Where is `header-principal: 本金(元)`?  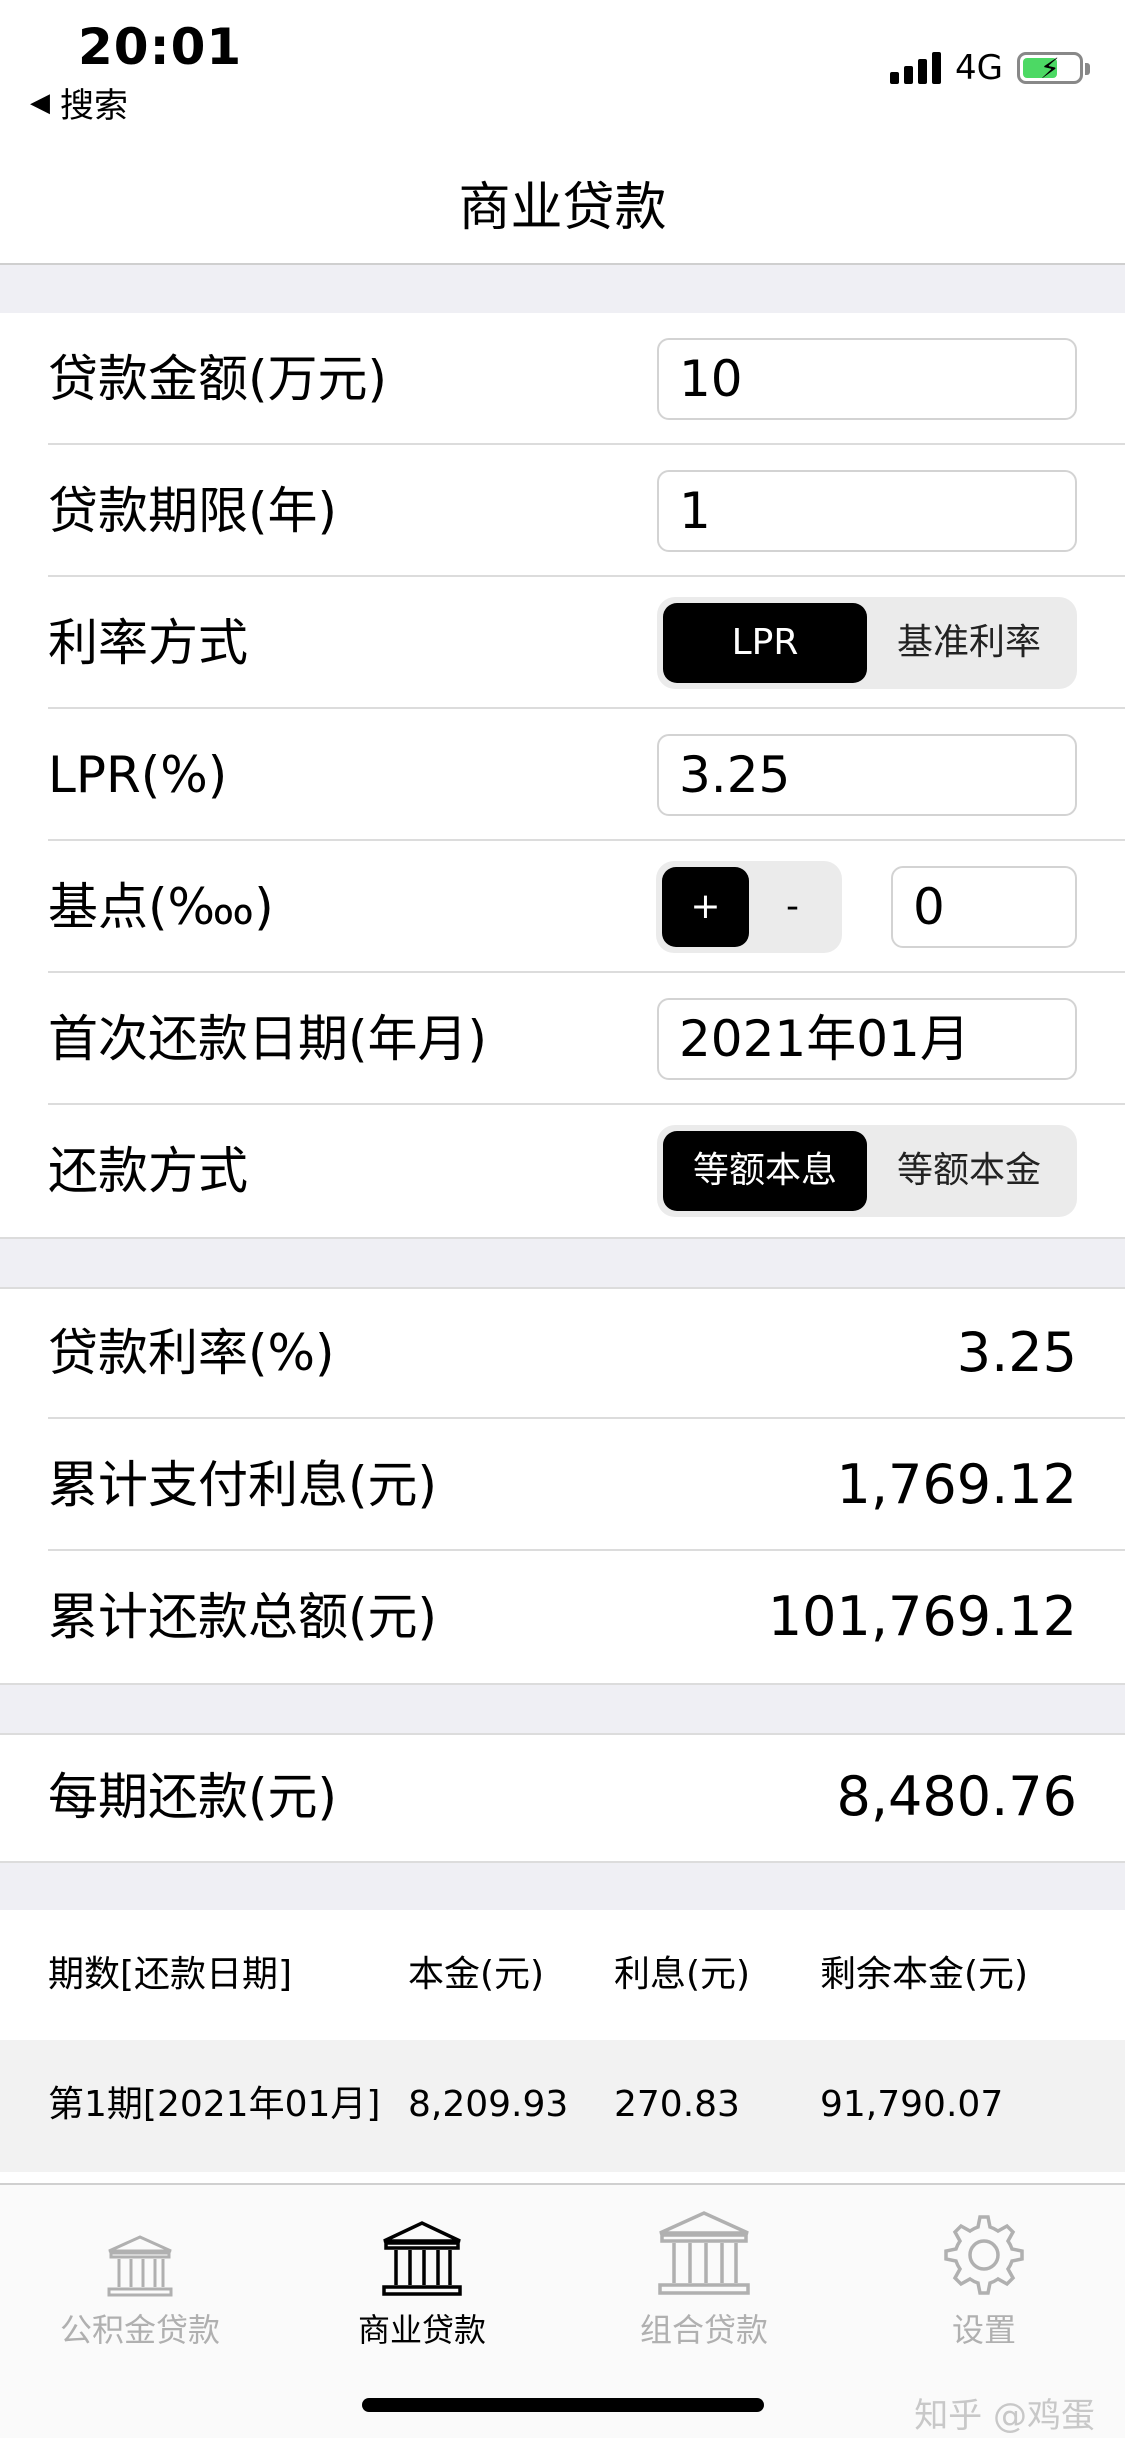
header-principal: 本金(元) is located at coordinates (476, 1974).